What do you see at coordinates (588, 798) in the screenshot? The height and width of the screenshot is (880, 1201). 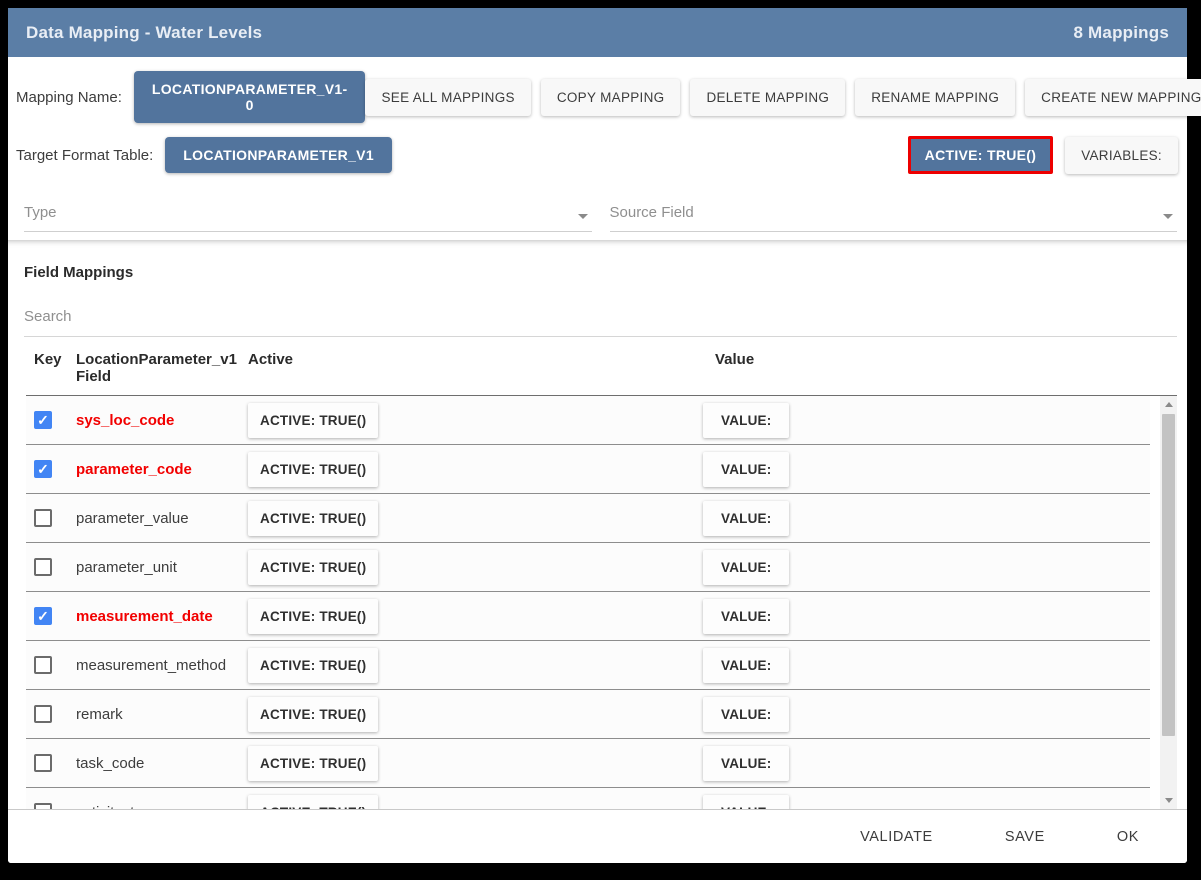 I see `table-row: activity_type ACTIVE: TRUE() VALUE:` at bounding box center [588, 798].